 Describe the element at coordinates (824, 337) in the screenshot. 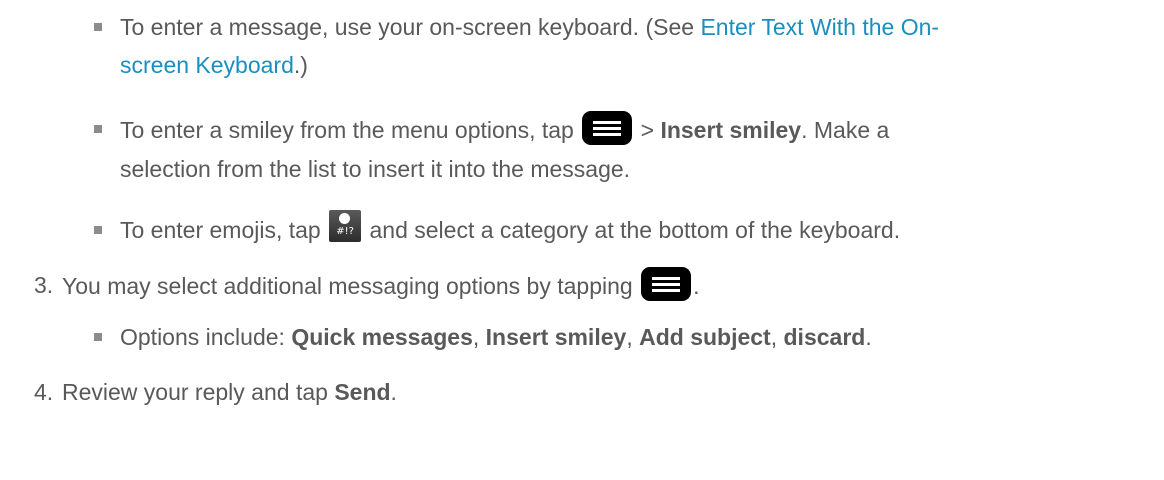

I see `option-discard: discard` at that location.